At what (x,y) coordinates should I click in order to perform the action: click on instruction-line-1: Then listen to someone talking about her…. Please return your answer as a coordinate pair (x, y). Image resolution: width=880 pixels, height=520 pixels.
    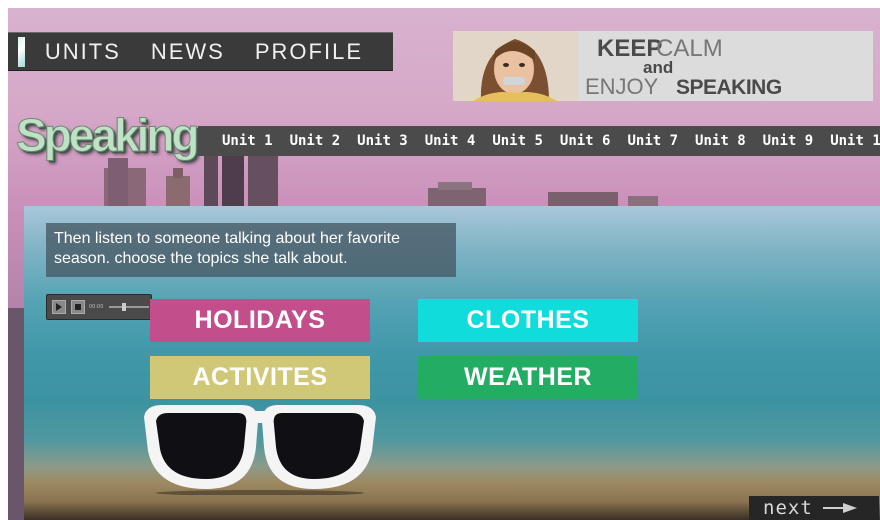
    Looking at the image, I should click on (227, 238).